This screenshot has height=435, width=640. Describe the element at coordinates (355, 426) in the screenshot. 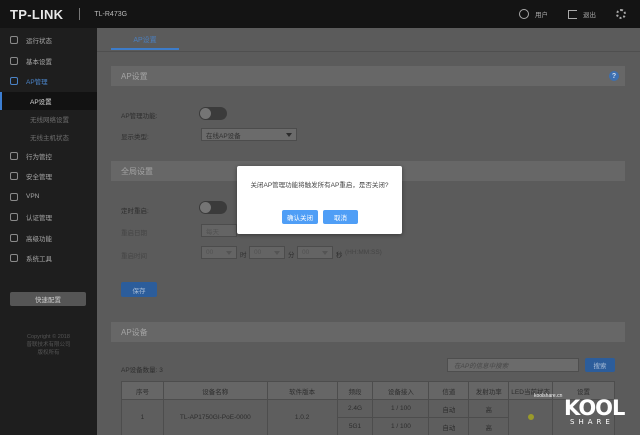

I see `cell-band: 5G1` at that location.